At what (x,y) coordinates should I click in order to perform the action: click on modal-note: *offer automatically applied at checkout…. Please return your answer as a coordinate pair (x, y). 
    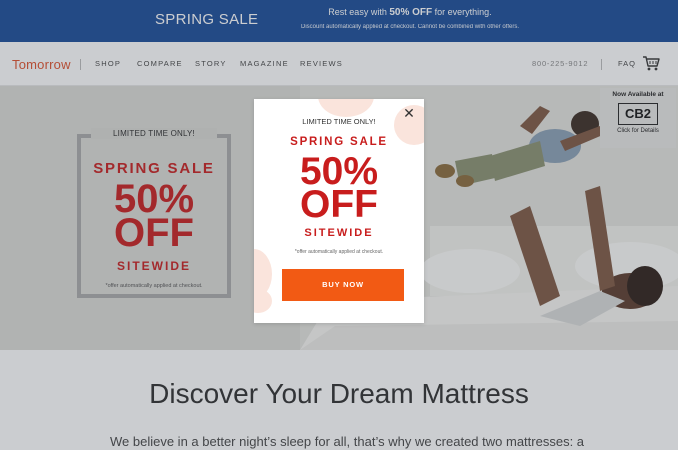
    Looking at the image, I should click on (339, 252).